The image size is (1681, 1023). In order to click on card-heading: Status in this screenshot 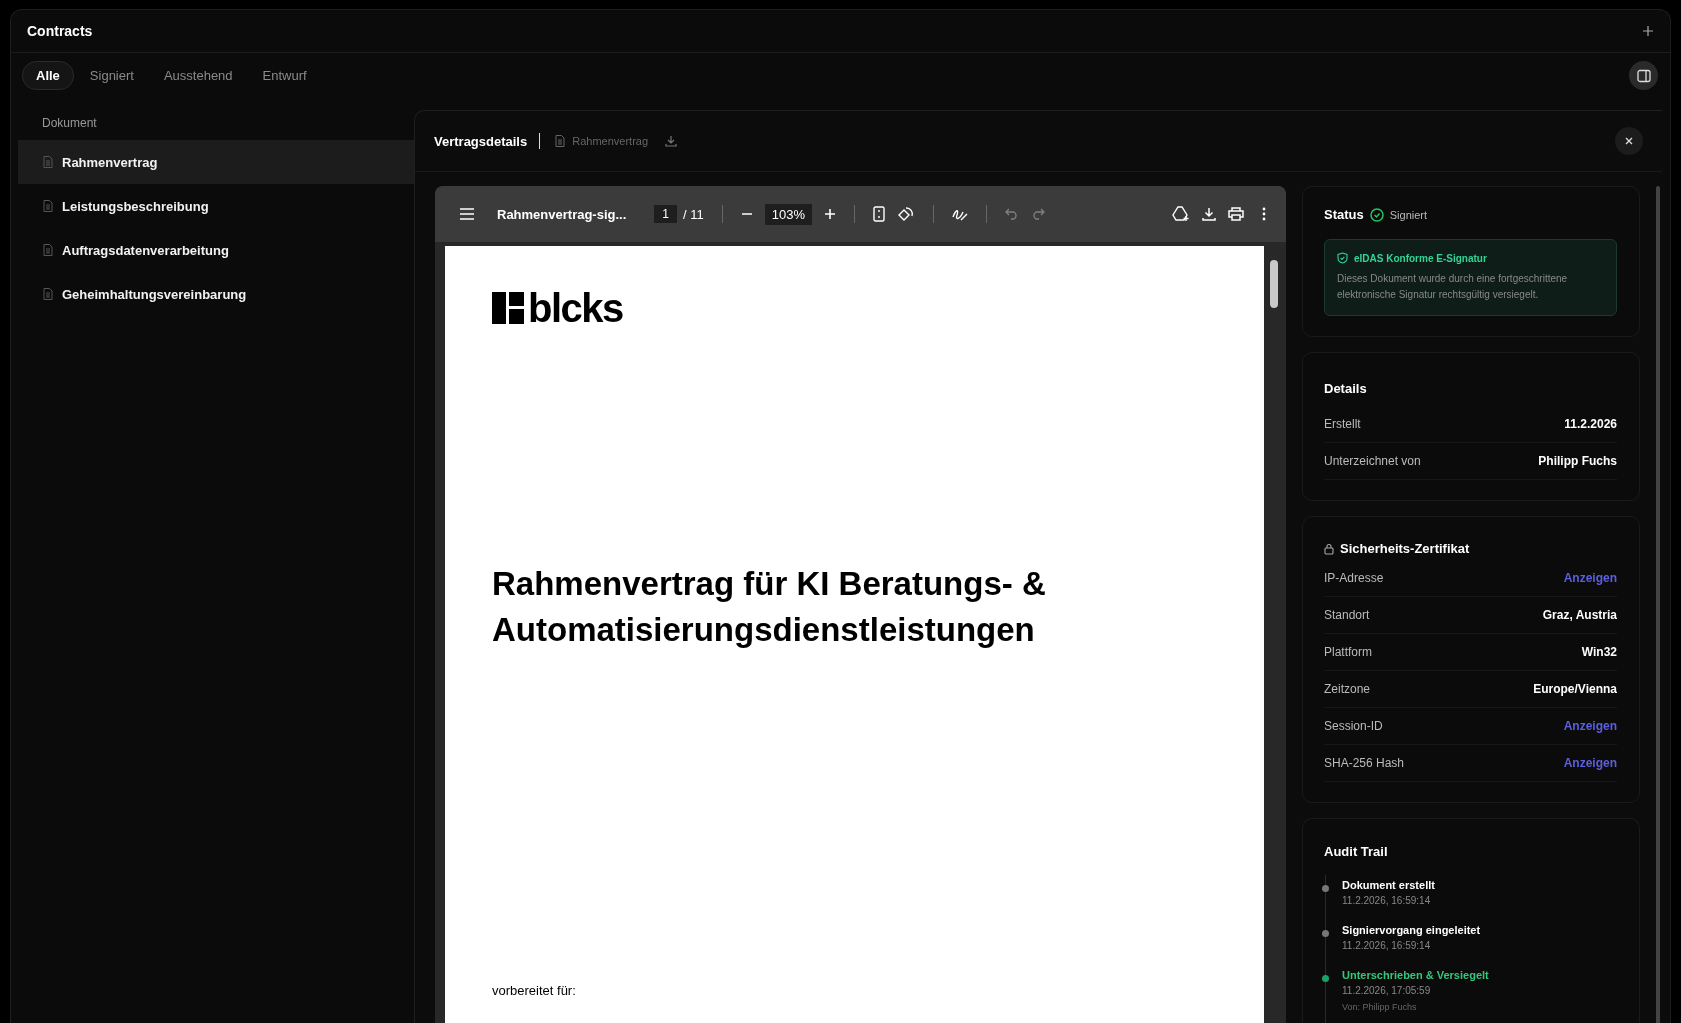, I will do `click(1344, 214)`.